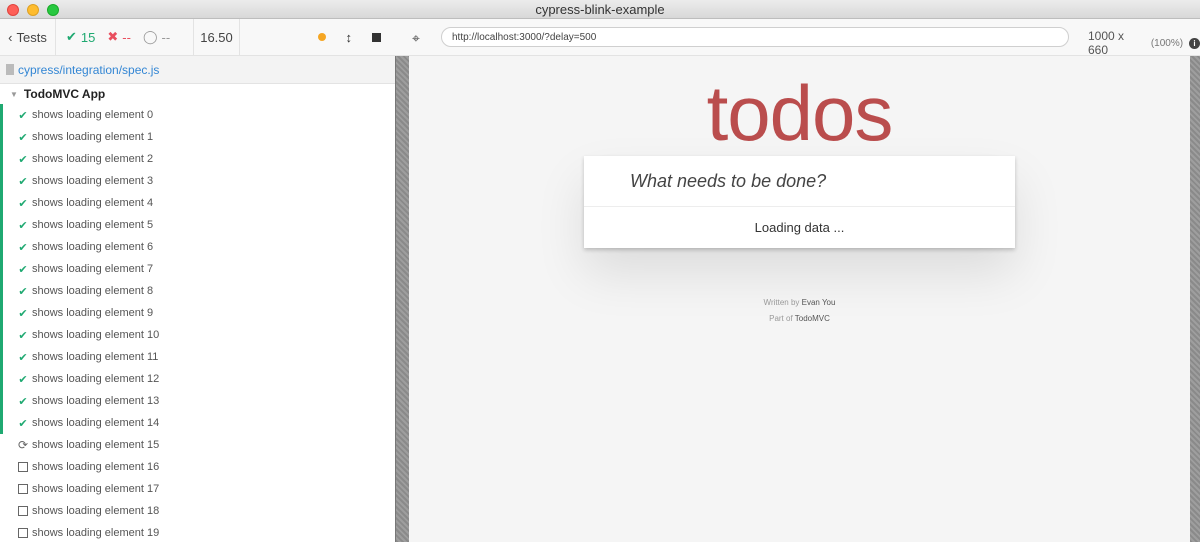 The image size is (1200, 542). I want to click on test-title: shows loading element 9, so click(93, 313).